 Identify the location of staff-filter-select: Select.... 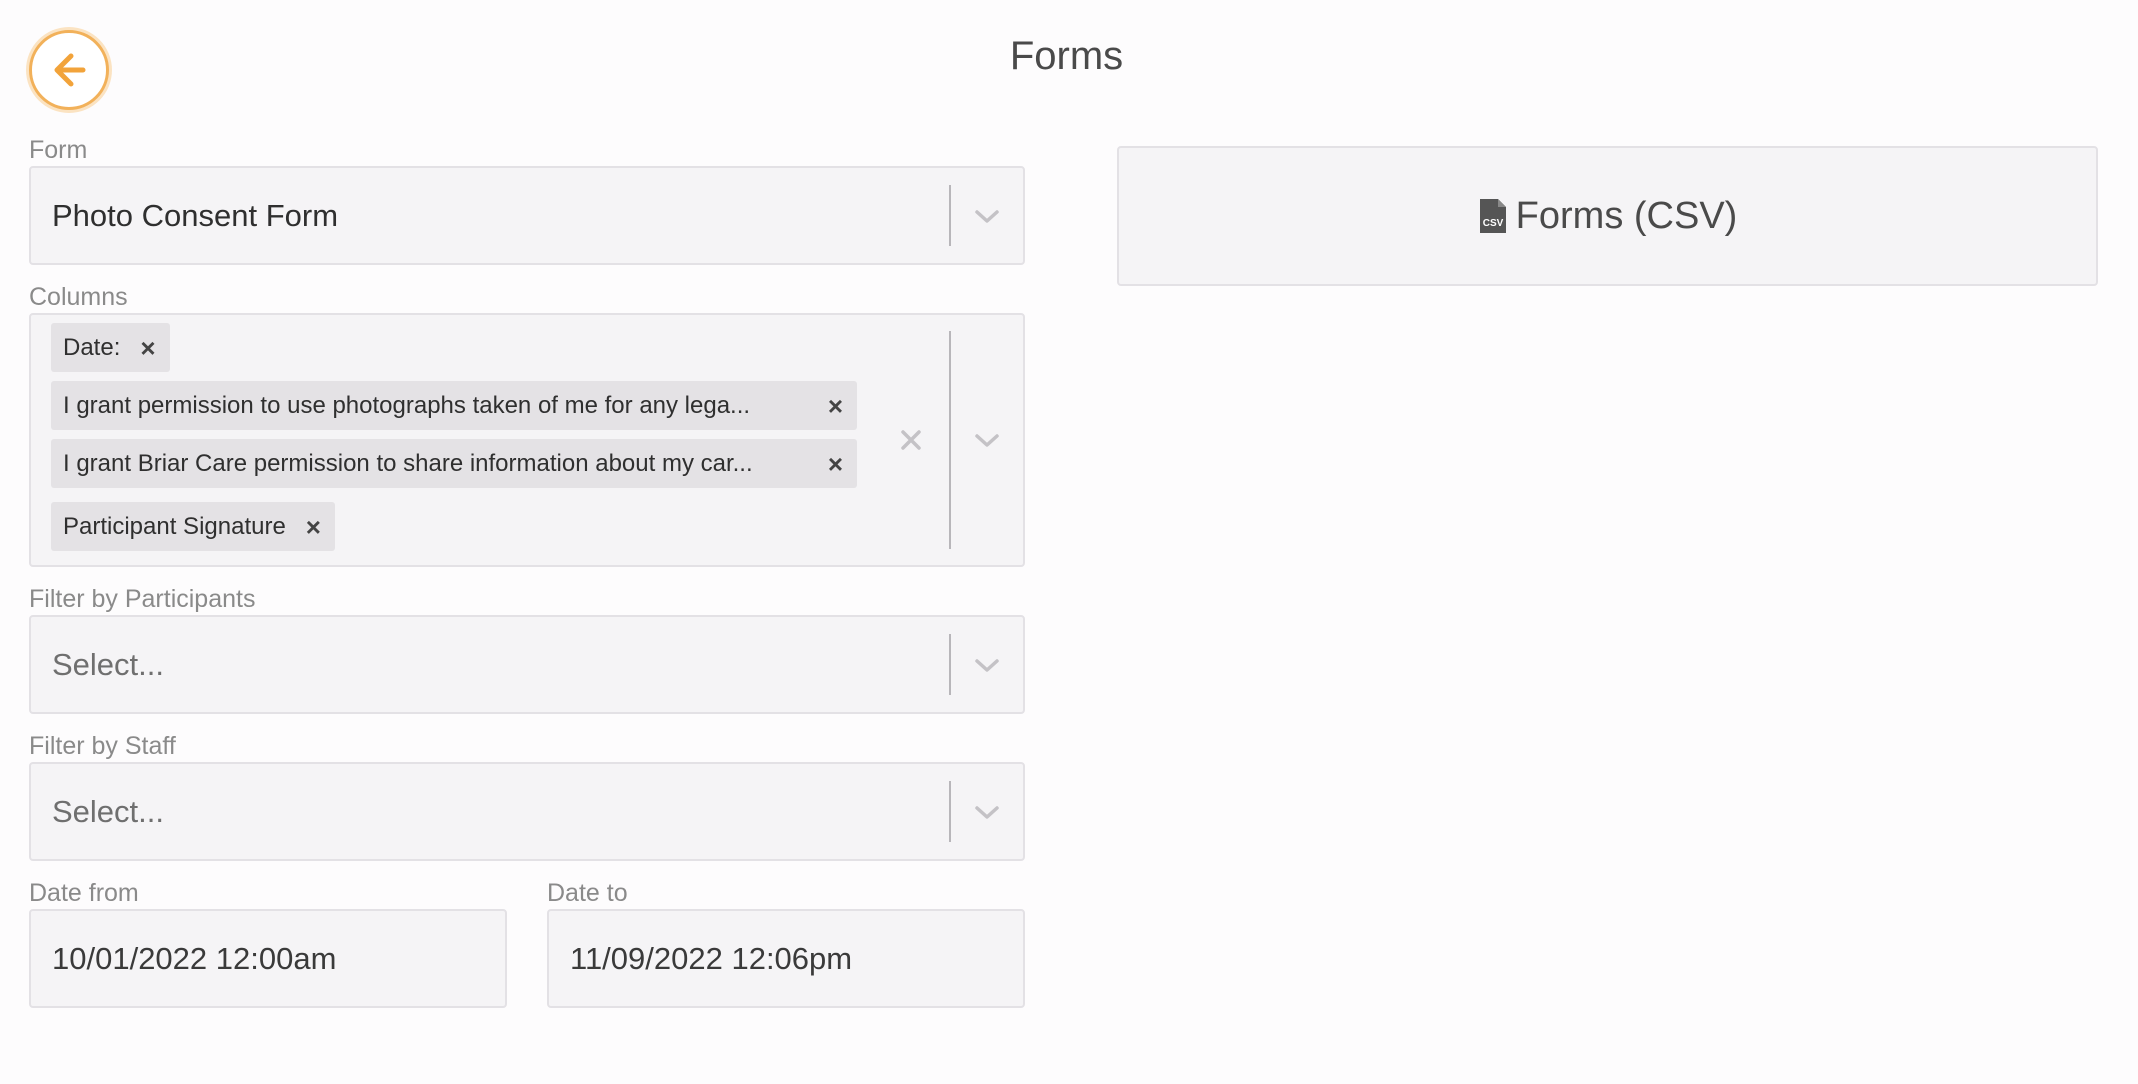
(527, 811).